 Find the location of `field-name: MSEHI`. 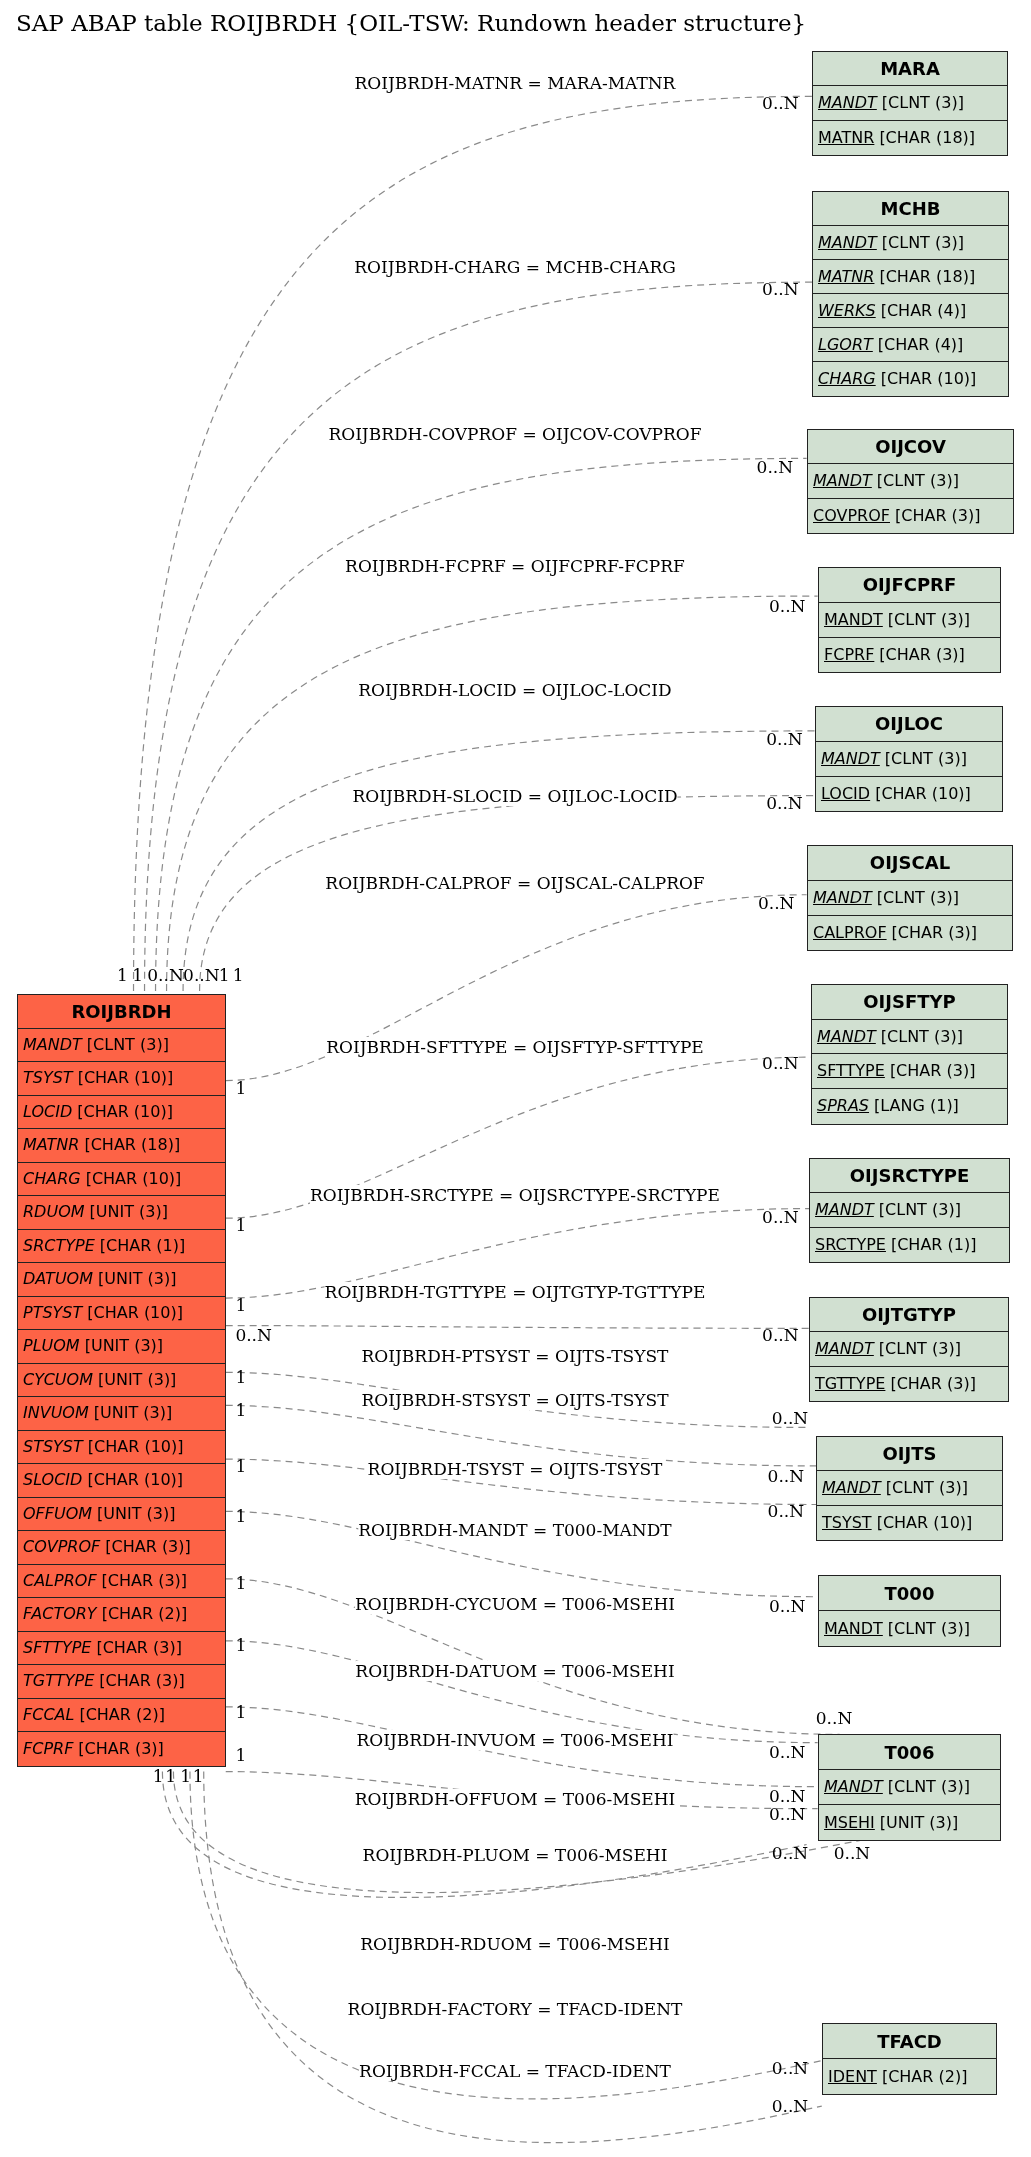

field-name: MSEHI is located at coordinates (849, 1822).